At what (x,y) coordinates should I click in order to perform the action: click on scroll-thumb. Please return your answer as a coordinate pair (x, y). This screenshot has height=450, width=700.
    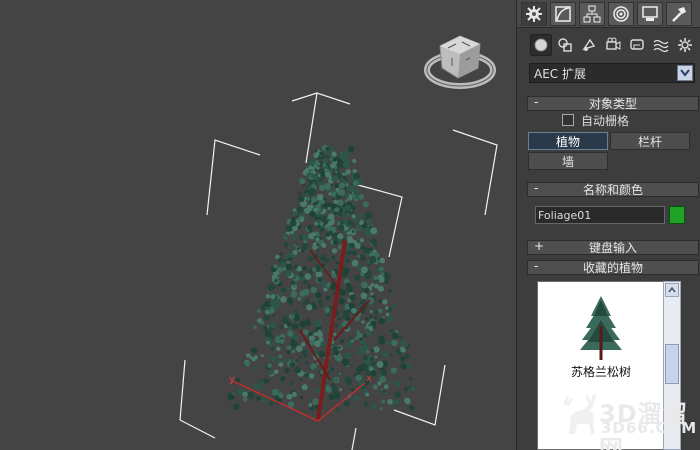
    Looking at the image, I should click on (672, 364).